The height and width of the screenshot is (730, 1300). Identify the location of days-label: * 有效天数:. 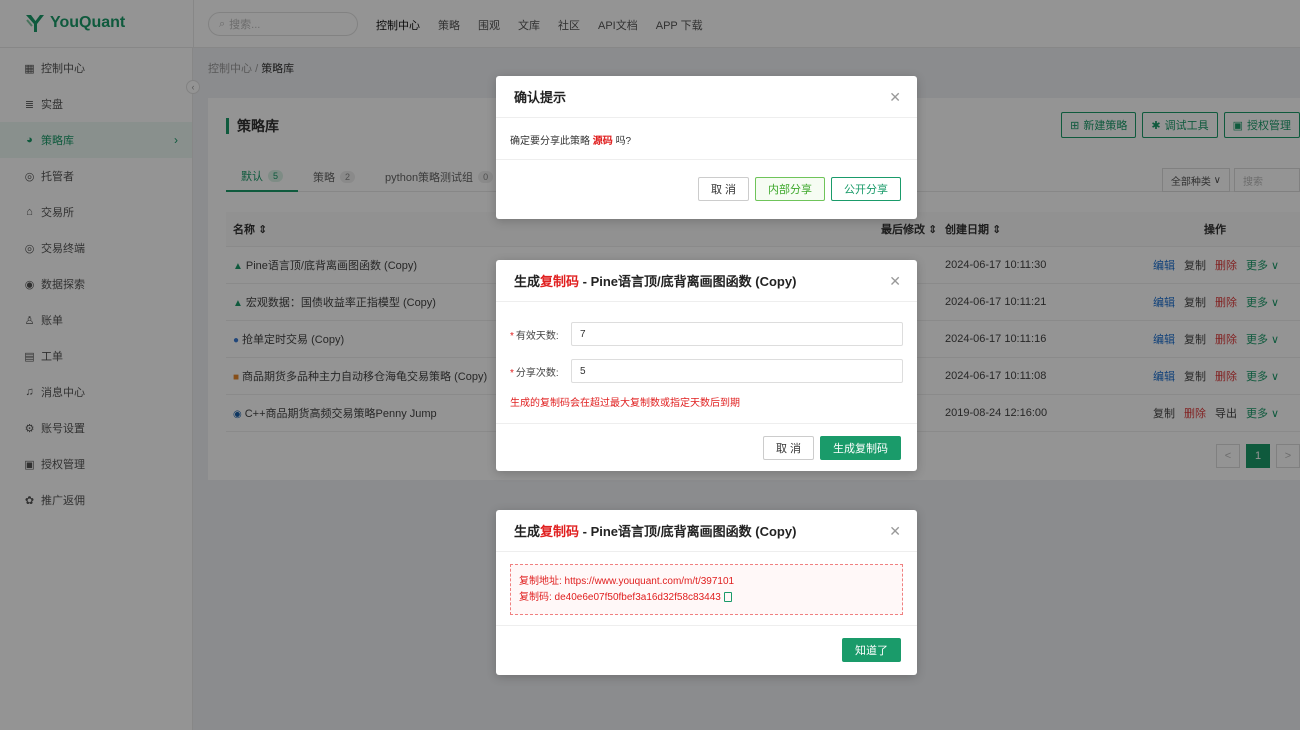
(534, 336).